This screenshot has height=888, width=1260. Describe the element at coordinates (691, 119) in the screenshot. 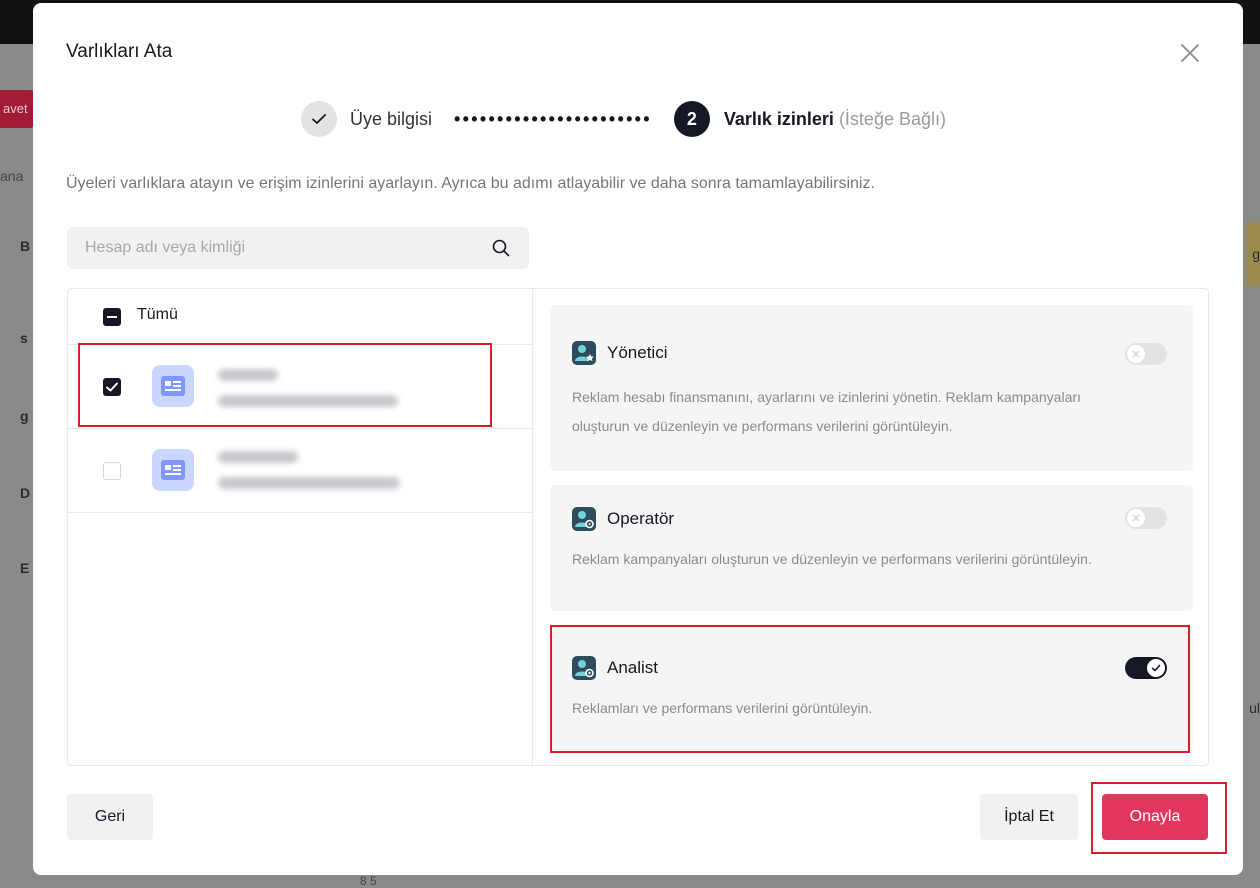

I see `step-2-number: 2` at that location.